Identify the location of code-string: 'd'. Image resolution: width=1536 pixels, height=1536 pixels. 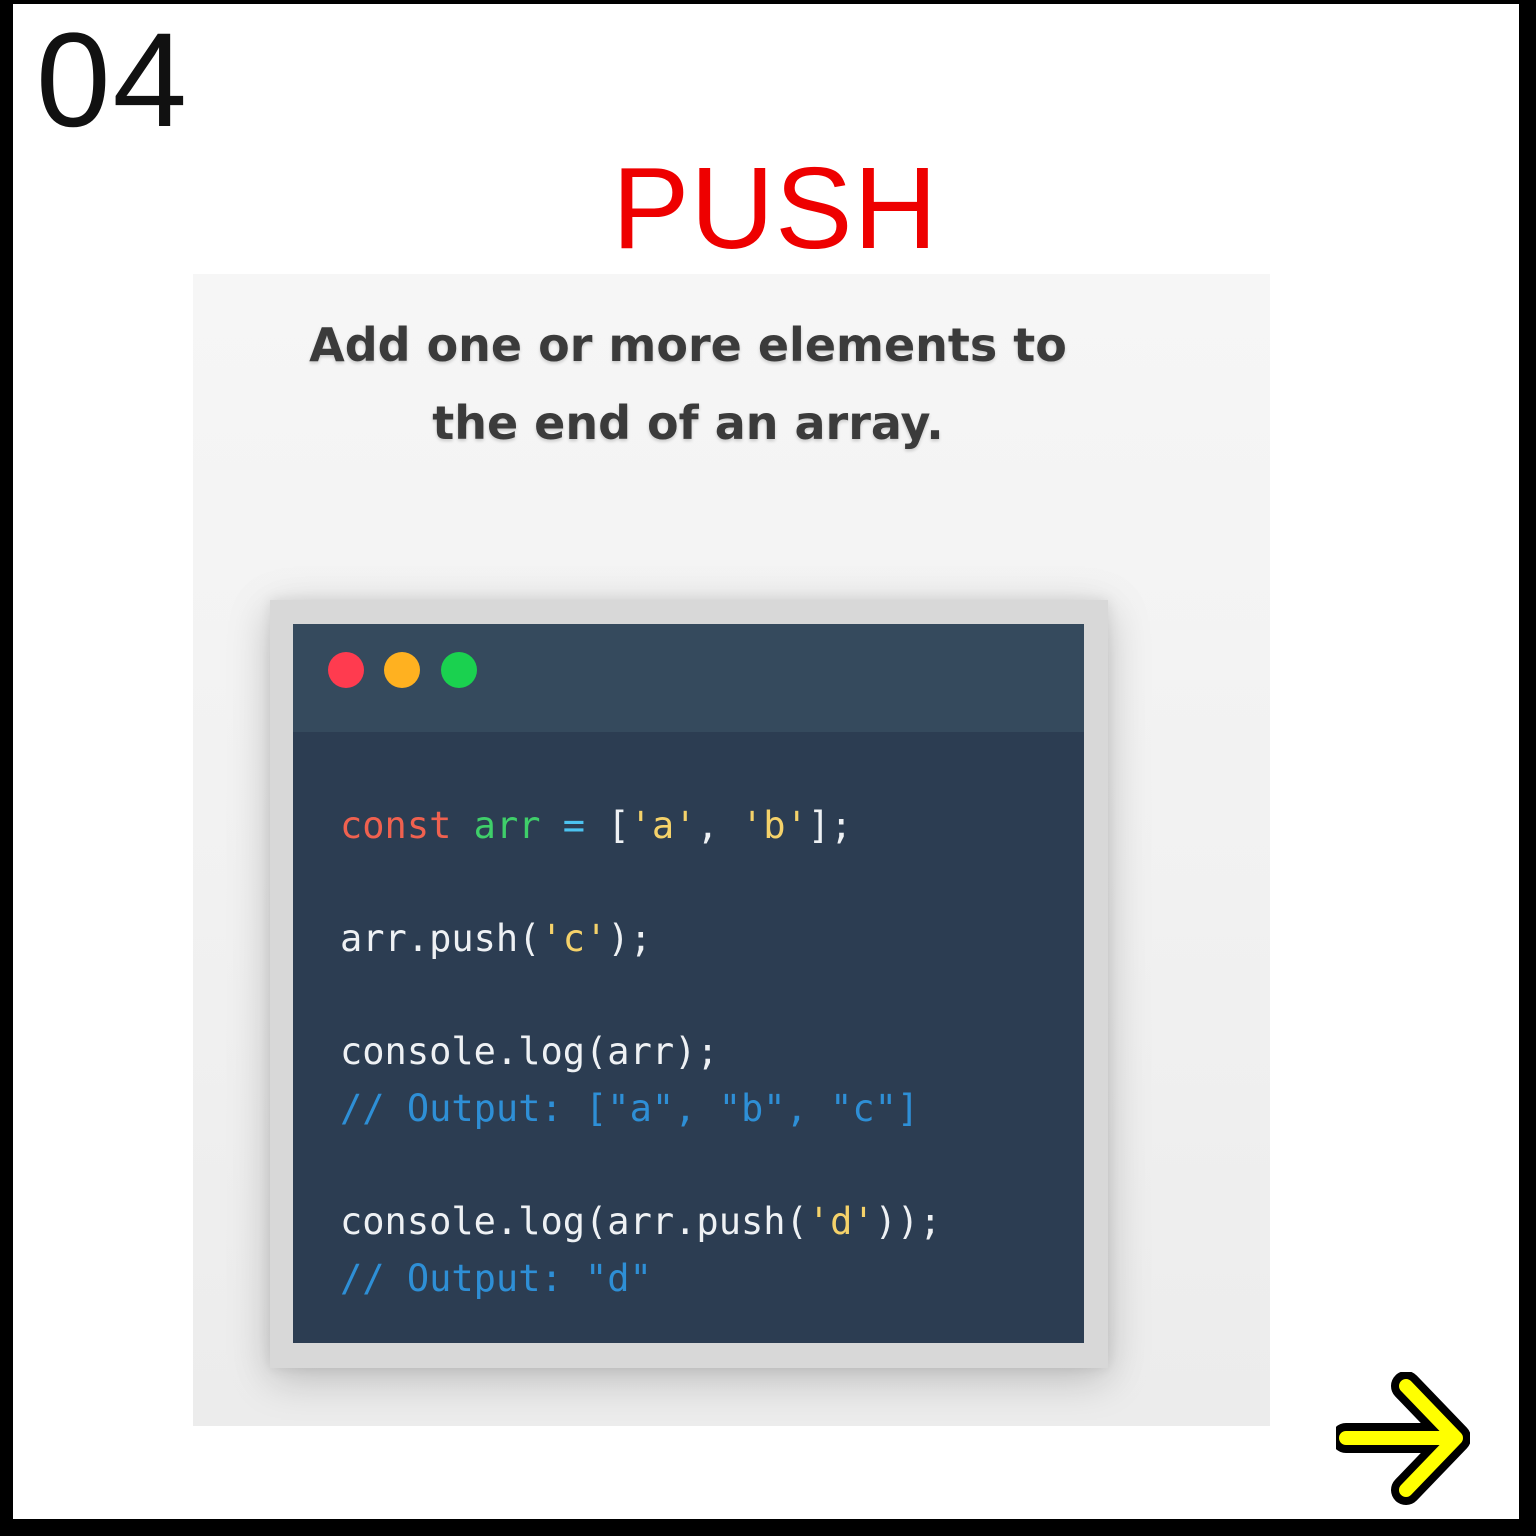
(841, 1221).